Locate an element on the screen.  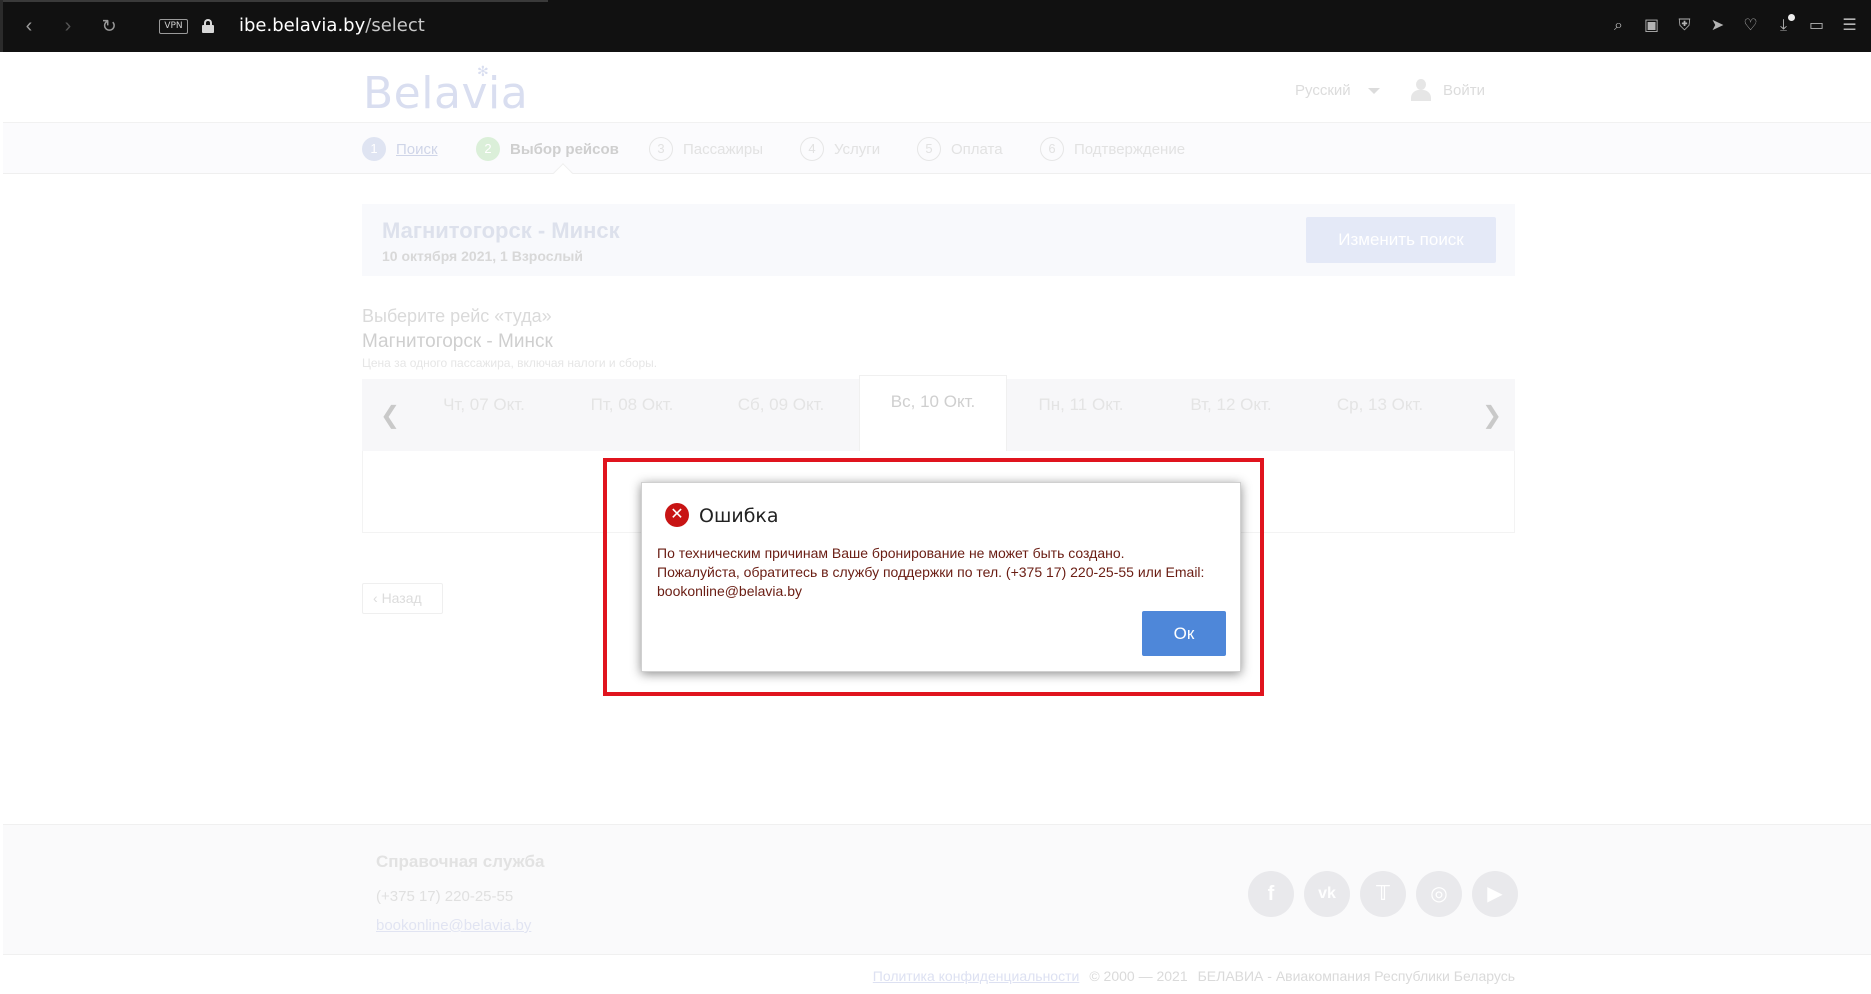
date-tab: Чт, 07 Окт. is located at coordinates (484, 405).